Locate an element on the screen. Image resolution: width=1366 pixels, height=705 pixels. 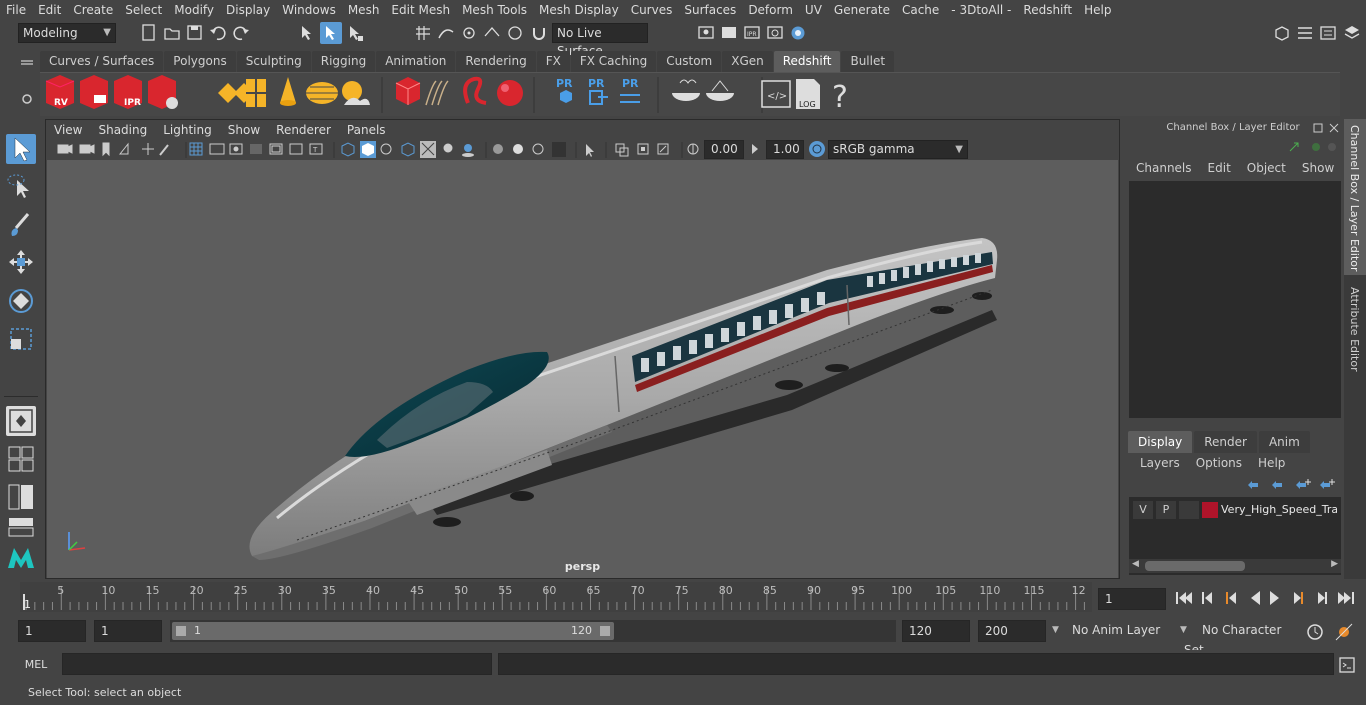
gamma-icon is located at coordinates (755, 149).